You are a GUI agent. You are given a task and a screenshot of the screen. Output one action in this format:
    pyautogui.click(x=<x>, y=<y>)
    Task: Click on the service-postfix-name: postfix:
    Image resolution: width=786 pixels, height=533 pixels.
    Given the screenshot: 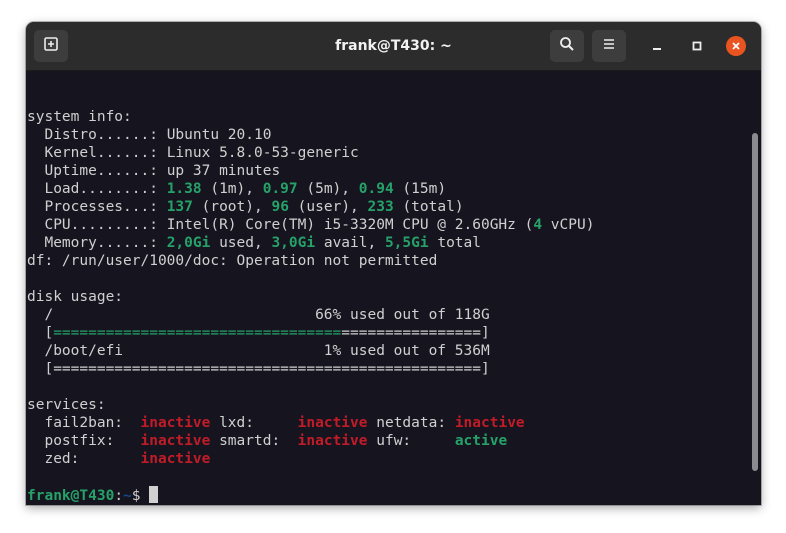 What is the action you would take?
    pyautogui.click(x=84, y=441)
    